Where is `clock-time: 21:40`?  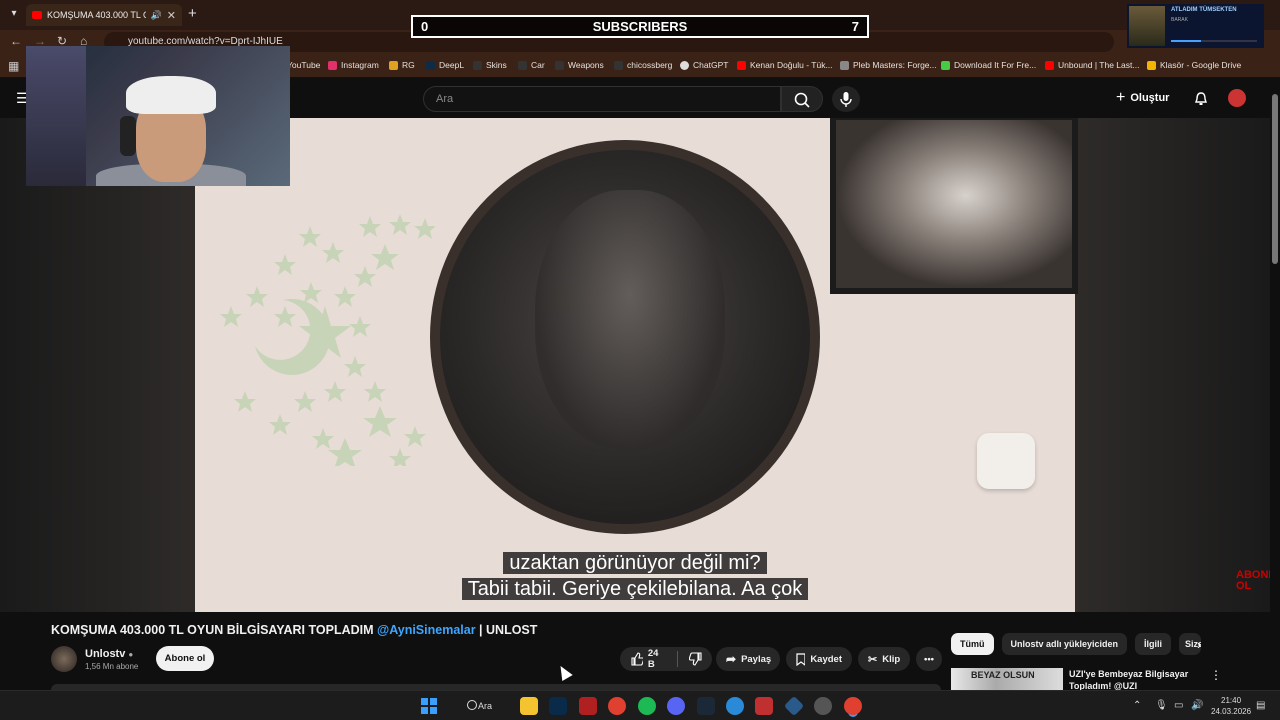 clock-time: 21:40 is located at coordinates (1231, 700).